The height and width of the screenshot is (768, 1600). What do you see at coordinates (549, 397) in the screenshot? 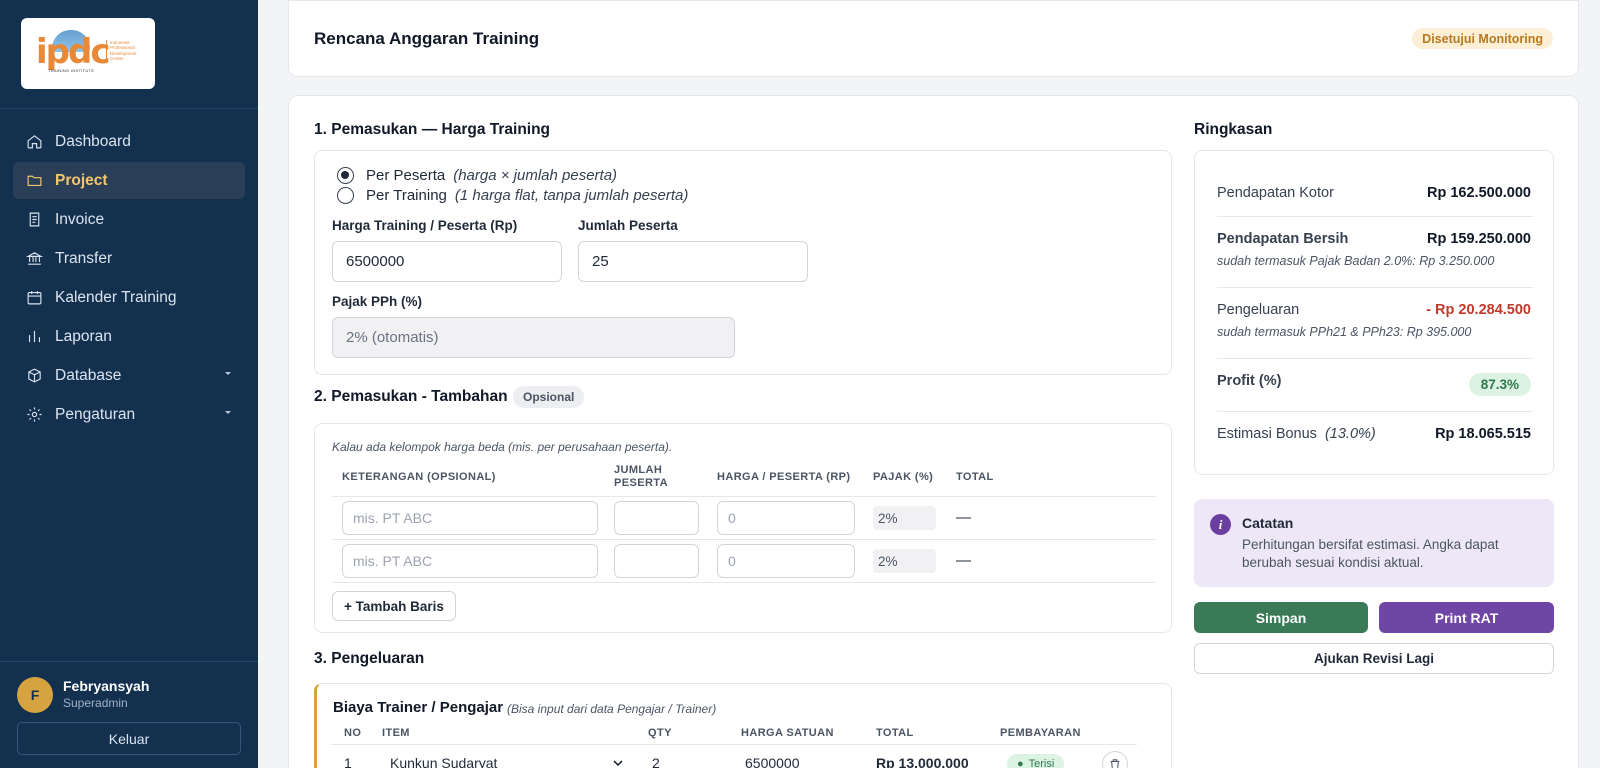
I see `optional-badge: Opsional` at bounding box center [549, 397].